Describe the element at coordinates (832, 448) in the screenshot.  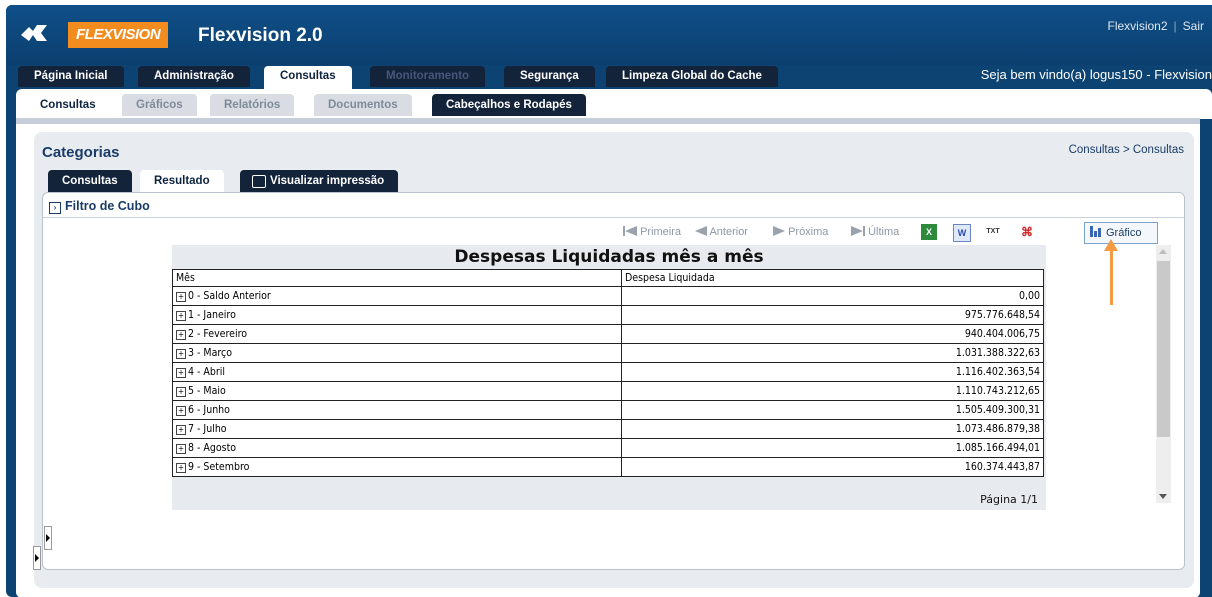
I see `row-valor-cell: 1.085.166.494,01` at that location.